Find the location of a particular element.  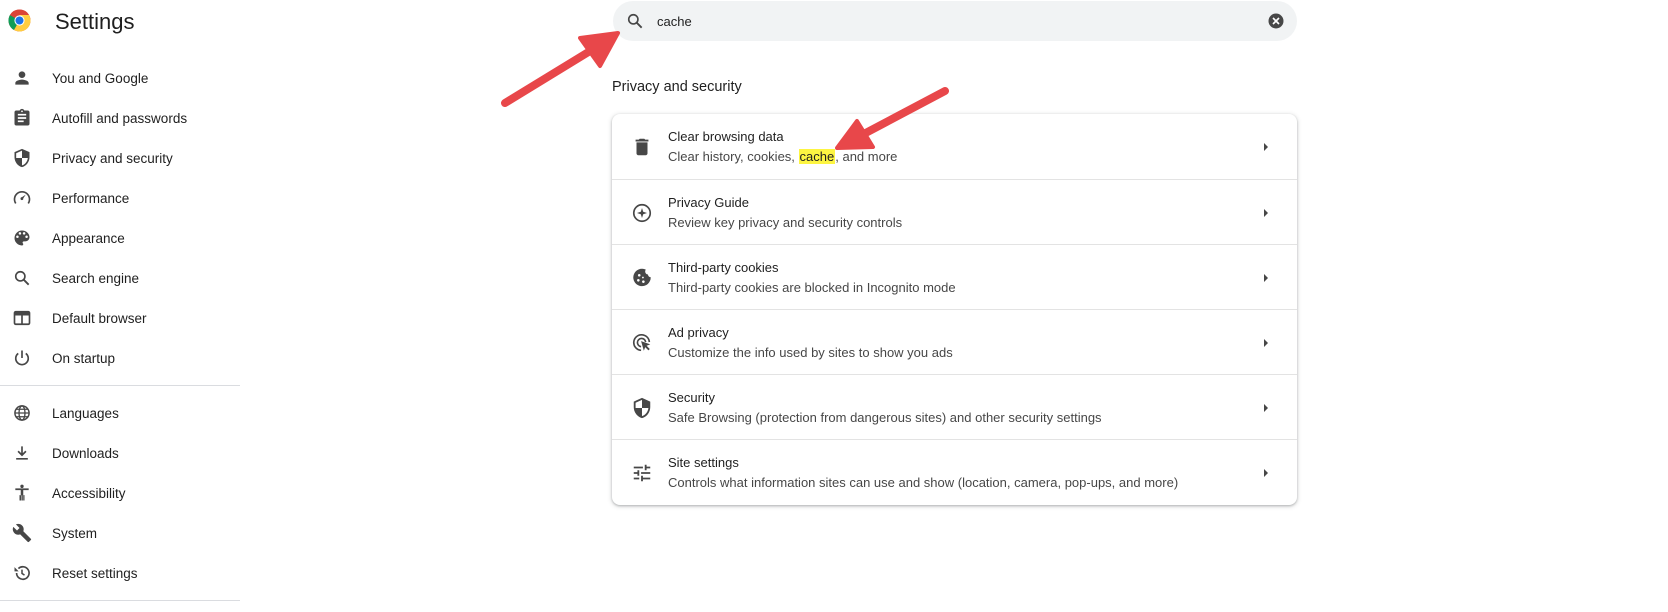

sidebar-item-on-startup: On startup is located at coordinates (120, 358).